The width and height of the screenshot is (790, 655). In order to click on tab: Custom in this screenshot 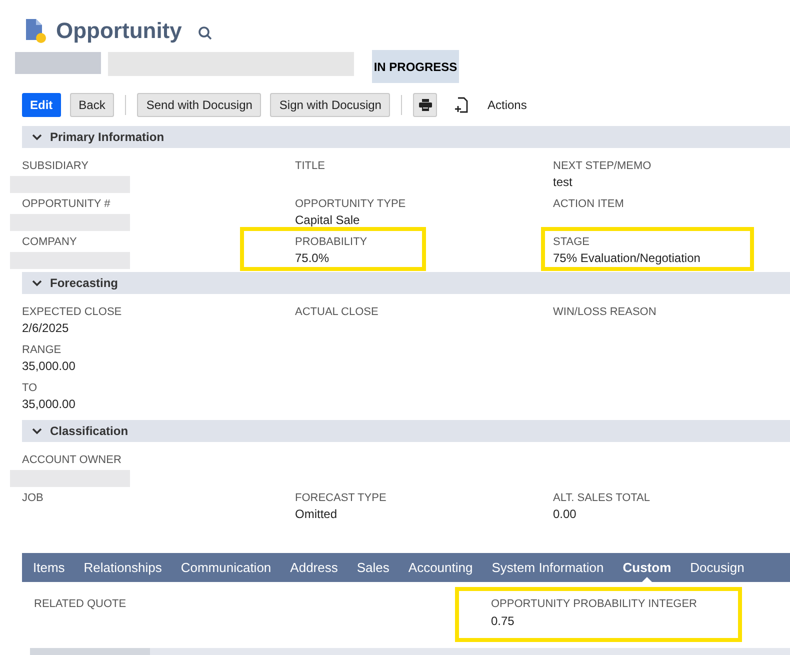, I will do `click(647, 567)`.